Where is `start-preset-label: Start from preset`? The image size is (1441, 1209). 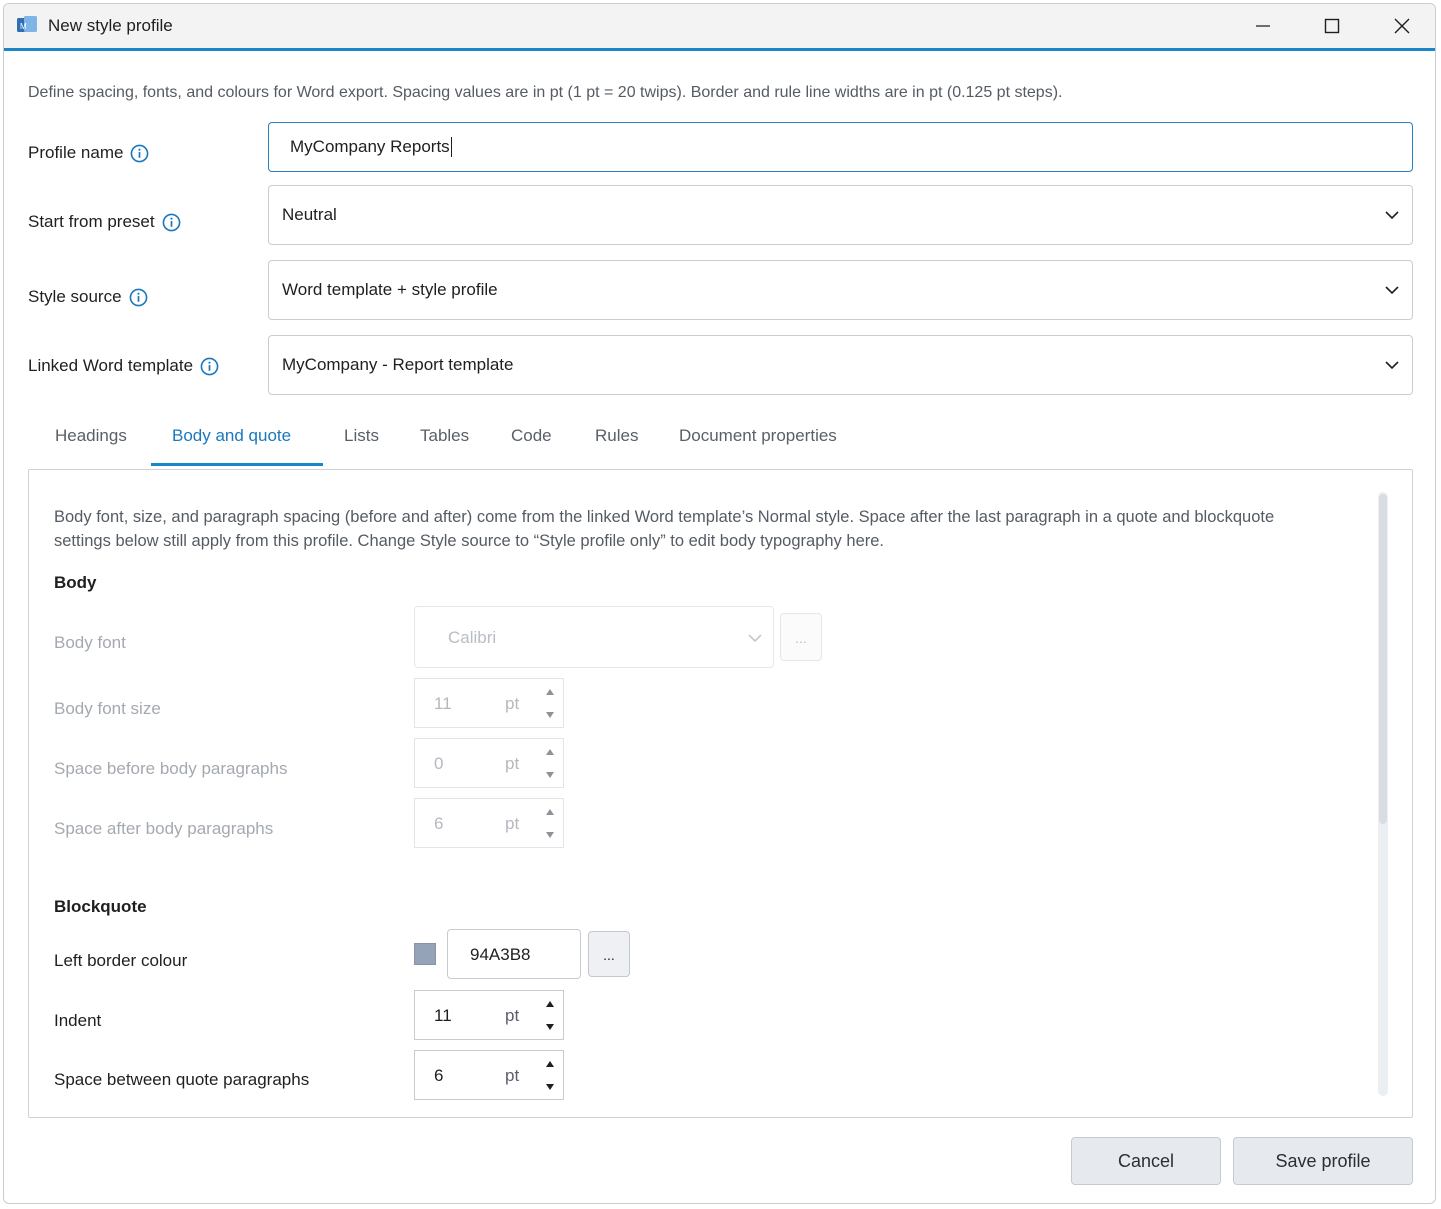
start-preset-label: Start from preset is located at coordinates (104, 222).